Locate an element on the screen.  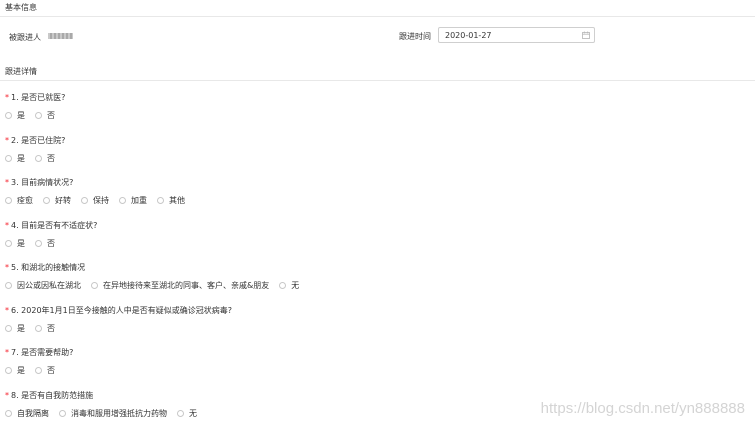
radio-option: 加重 is located at coordinates (133, 200).